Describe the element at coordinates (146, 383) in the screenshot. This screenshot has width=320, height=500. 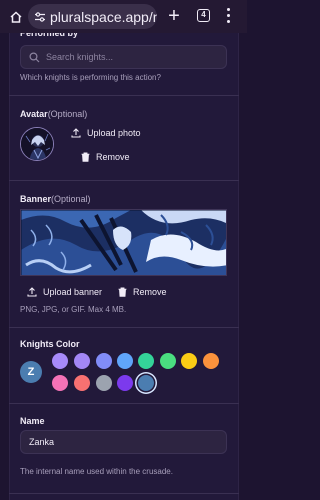
I see `color-swatch-selected` at that location.